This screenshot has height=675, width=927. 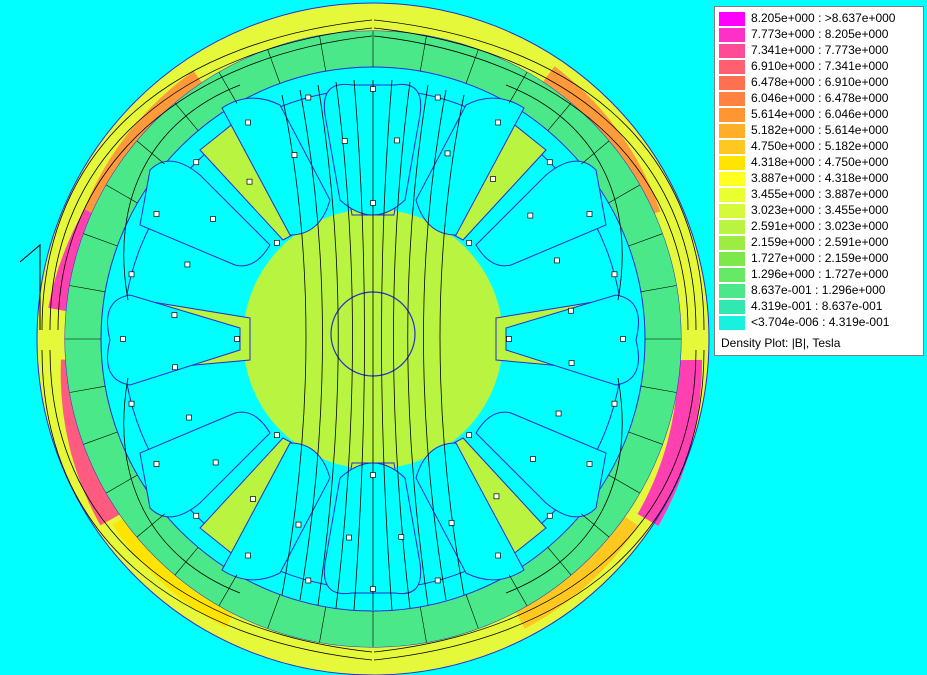 What do you see at coordinates (820, 50) in the screenshot?
I see `legend-label: 7.341e+000 : 7.773e+000` at bounding box center [820, 50].